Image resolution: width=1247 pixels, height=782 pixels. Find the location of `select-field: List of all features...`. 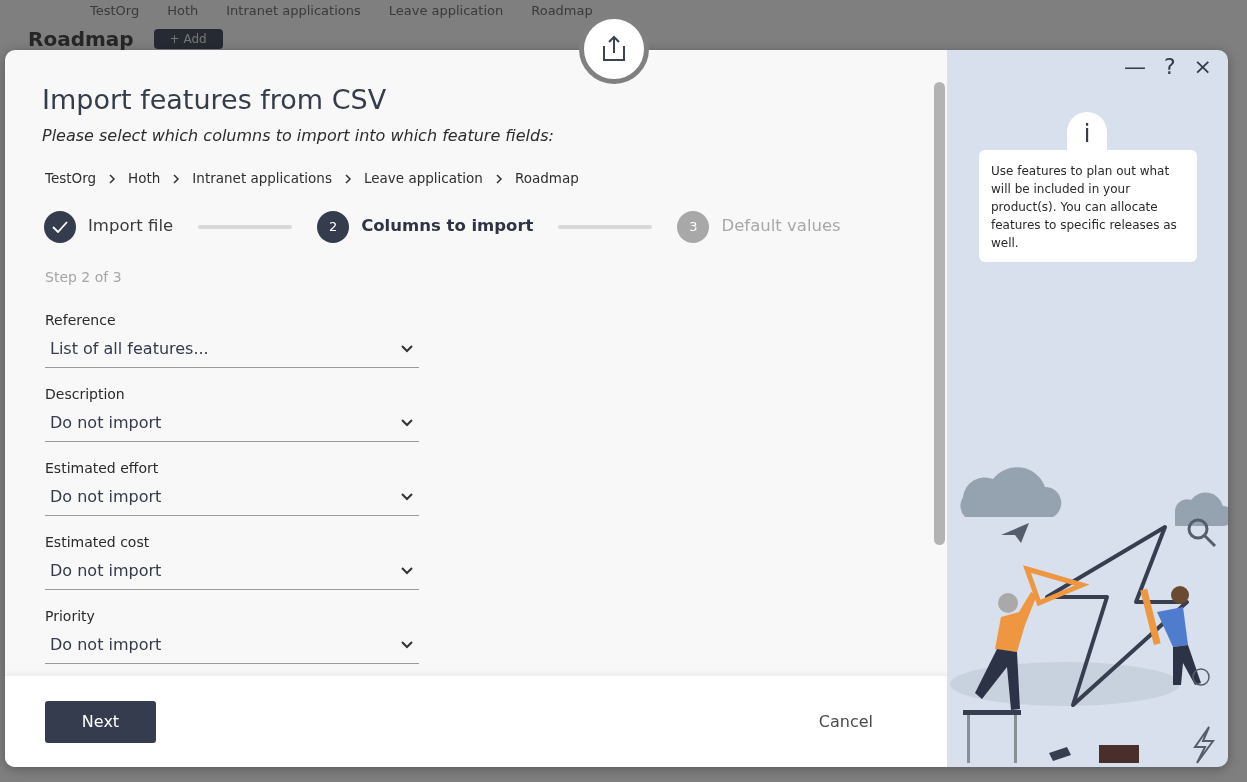

select-field: List of all features... is located at coordinates (232, 349).